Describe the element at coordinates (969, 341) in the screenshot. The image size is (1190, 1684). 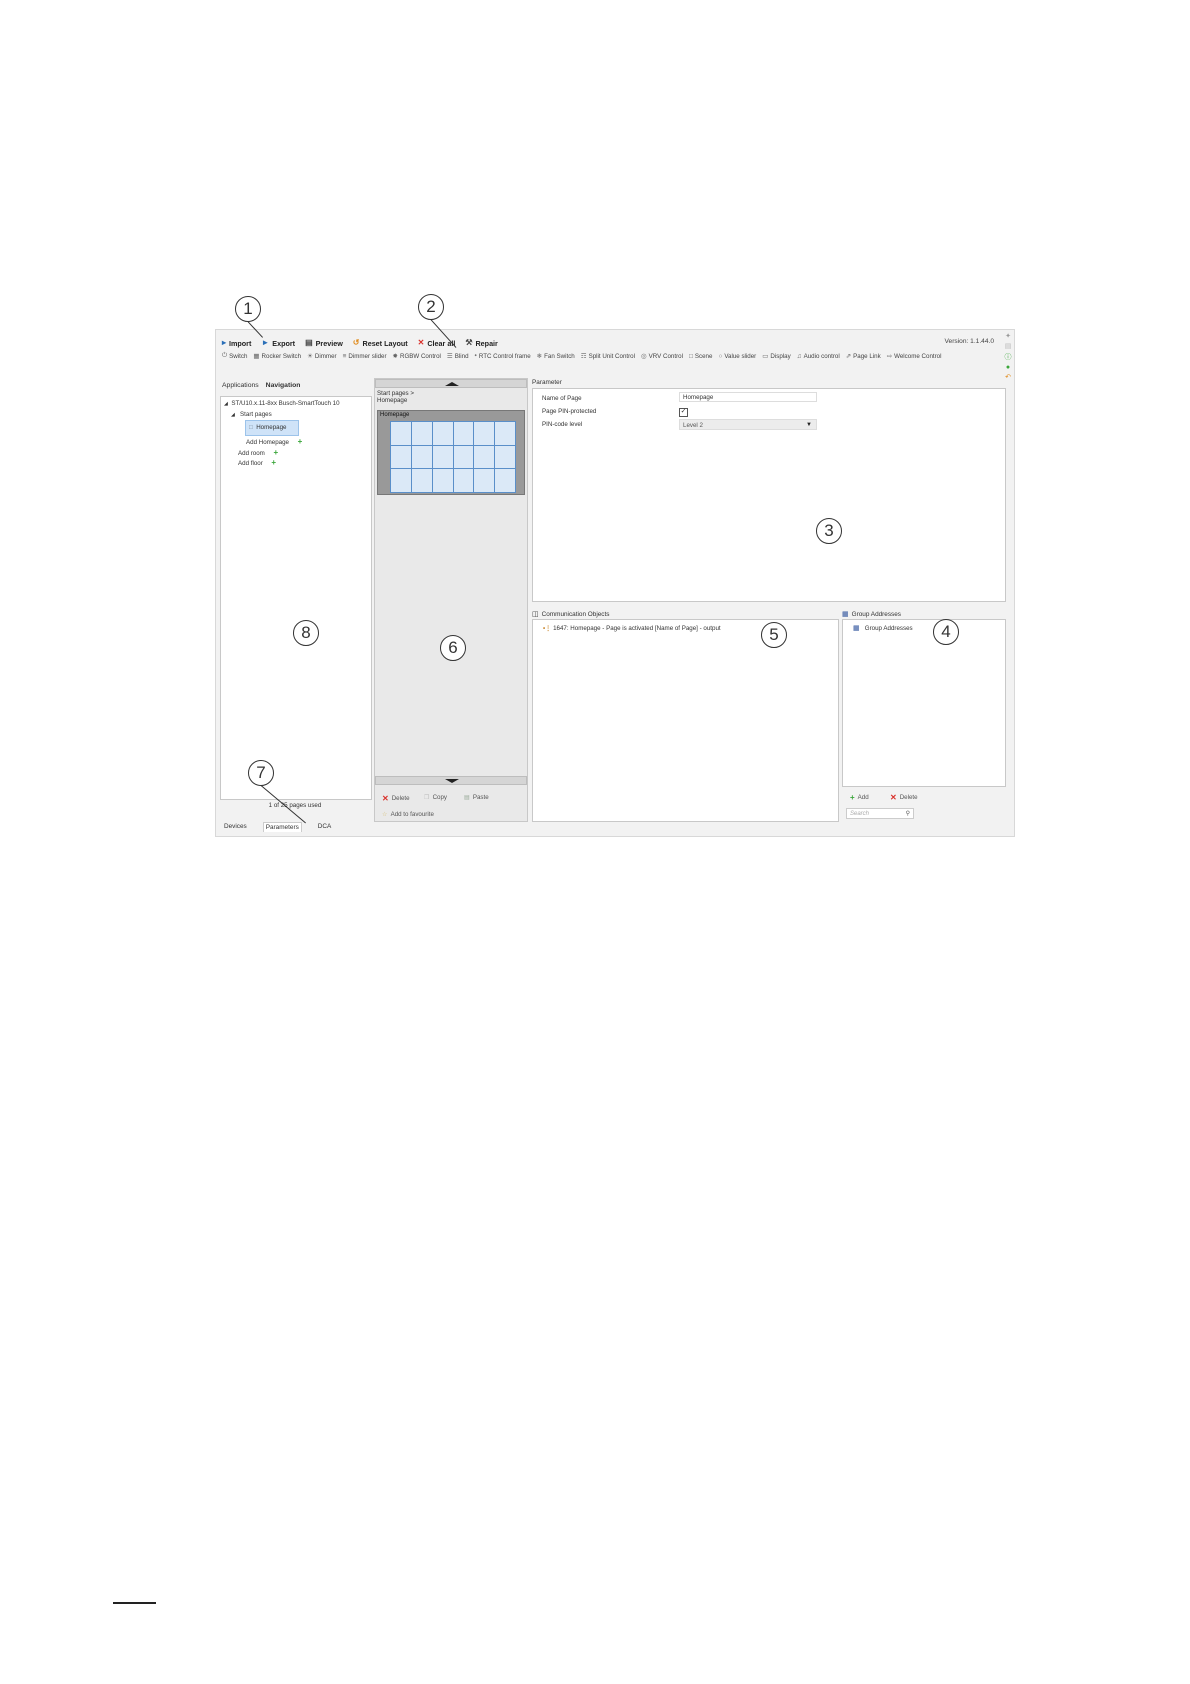
I see `version-label: Version: 1.1.44.0` at that location.